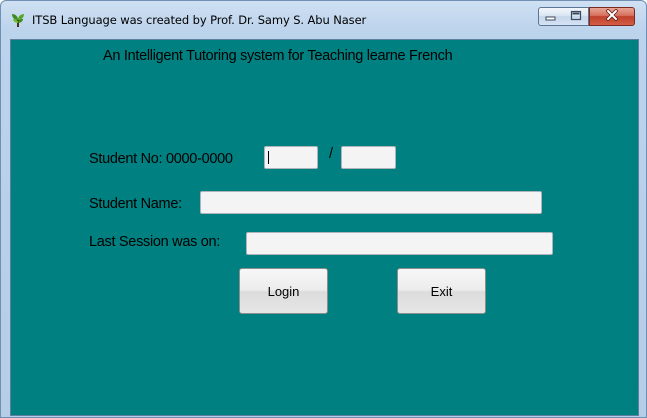 The height and width of the screenshot is (418, 647). I want to click on student-name-label: Student Name:, so click(135, 204).